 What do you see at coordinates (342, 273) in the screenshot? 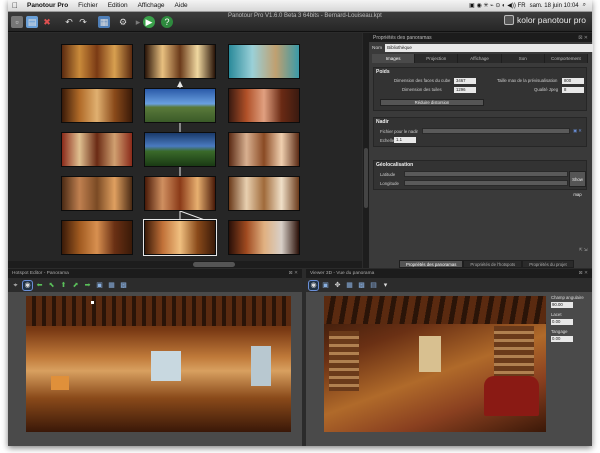
I see `pane-title: Viewer 3D - Vue du panorama` at bounding box center [342, 273].